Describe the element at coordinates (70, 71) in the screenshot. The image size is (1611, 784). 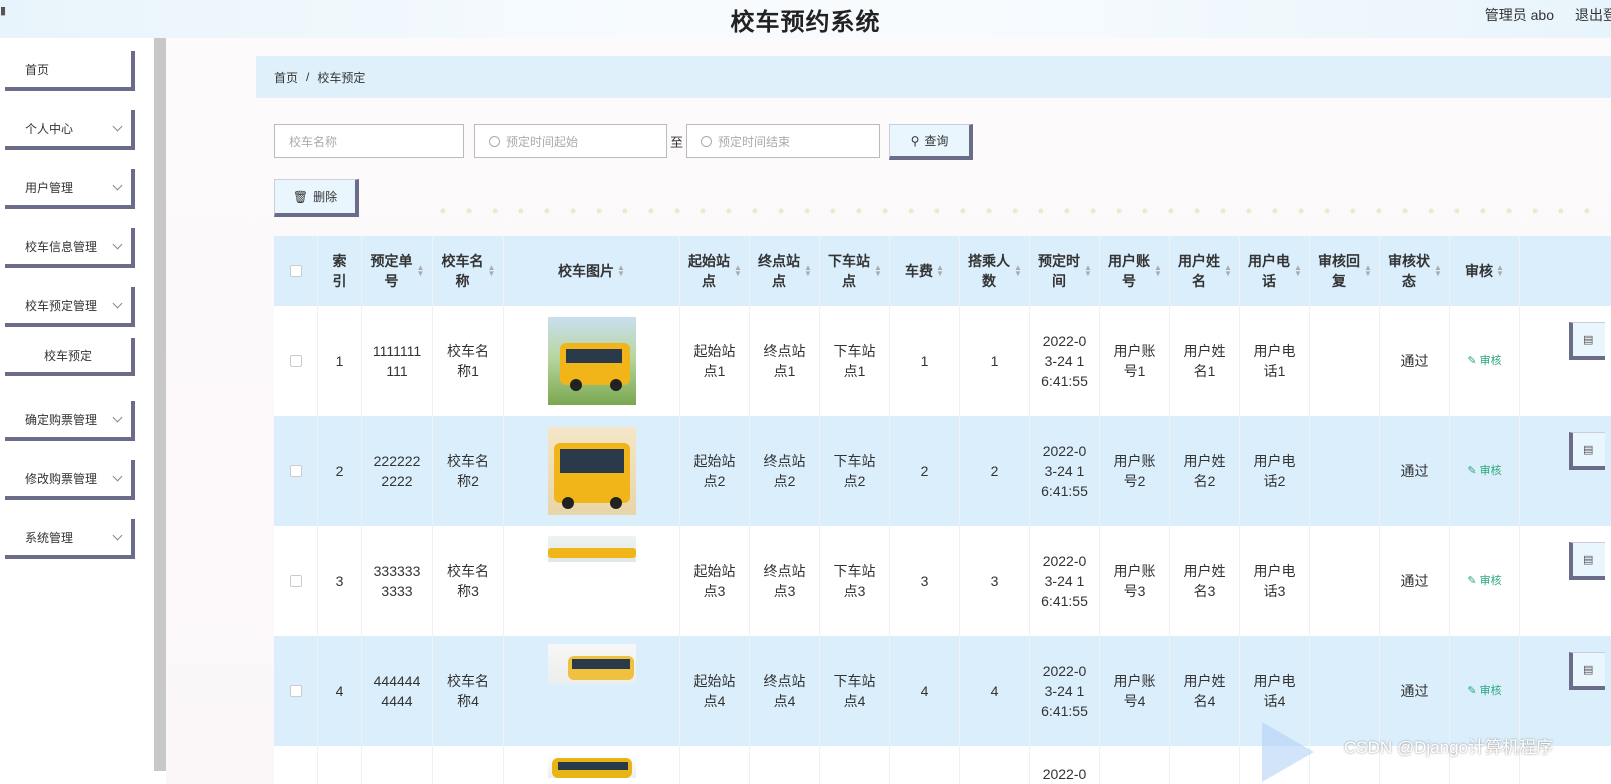
I see `sidebar-item-home: 首页` at that location.